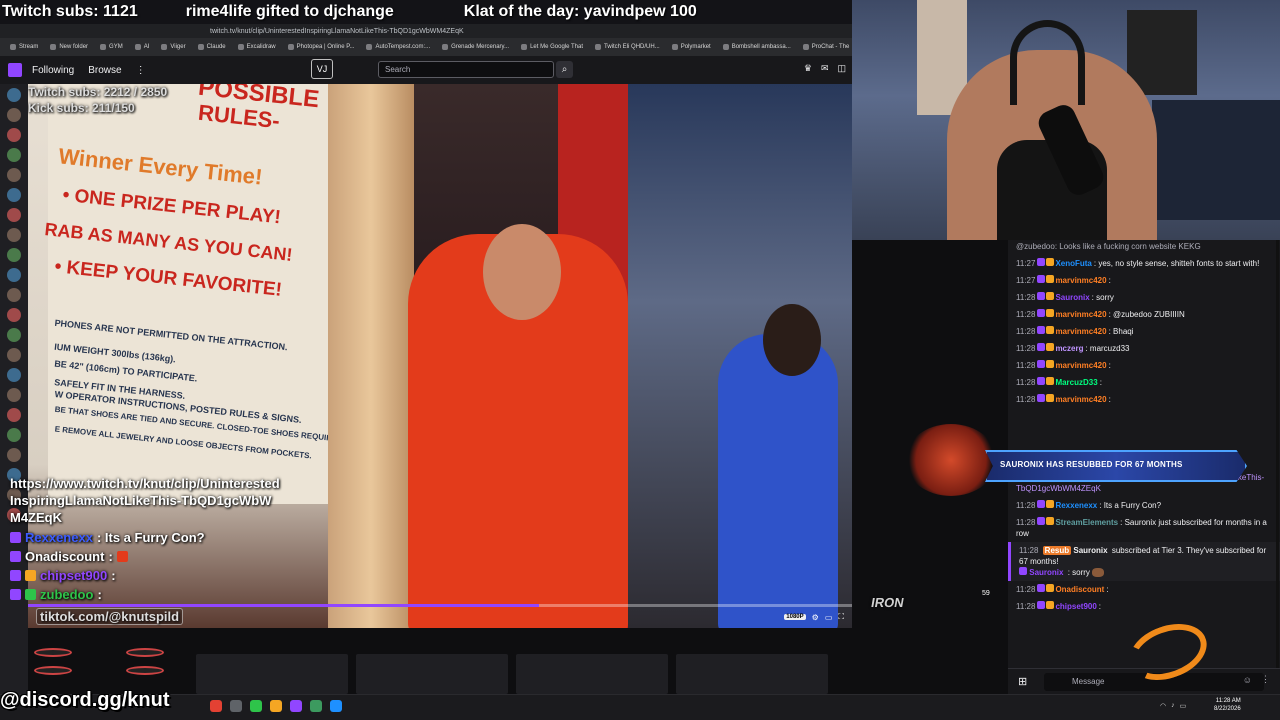 The width and height of the screenshot is (1280, 720). I want to click on settings-icon: ⚙, so click(815, 617).